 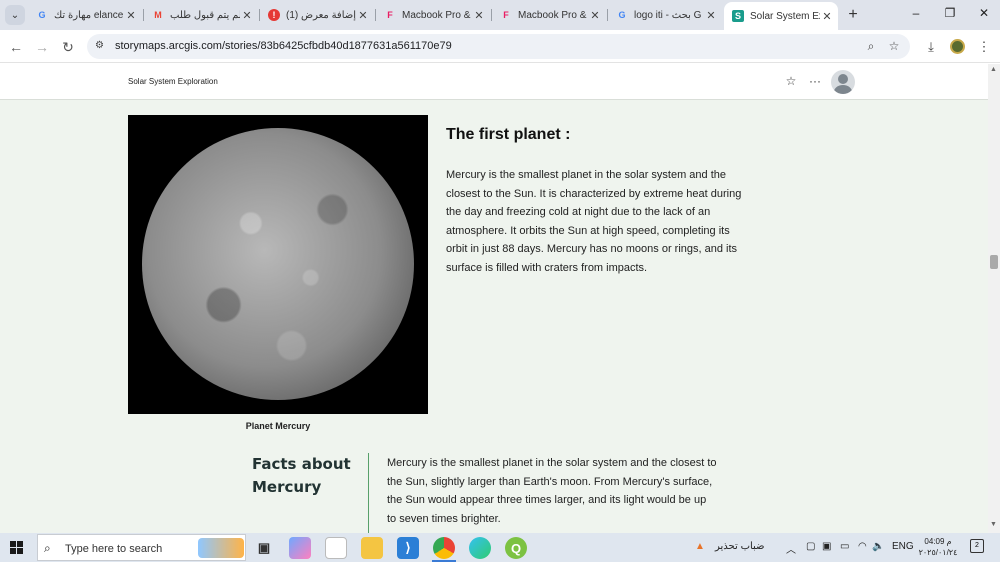 I want to click on tray-app-icon: ▢, so click(x=810, y=546).